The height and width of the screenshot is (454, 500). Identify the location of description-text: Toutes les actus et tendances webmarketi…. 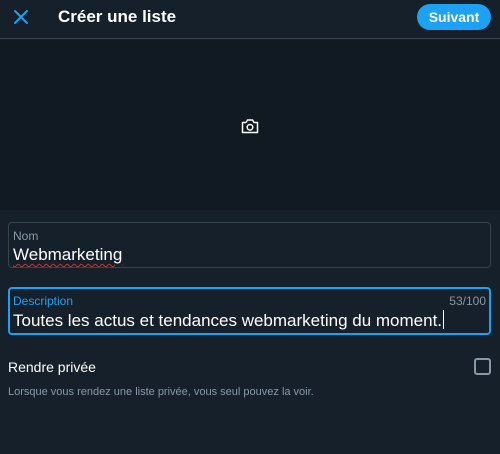
(228, 320).